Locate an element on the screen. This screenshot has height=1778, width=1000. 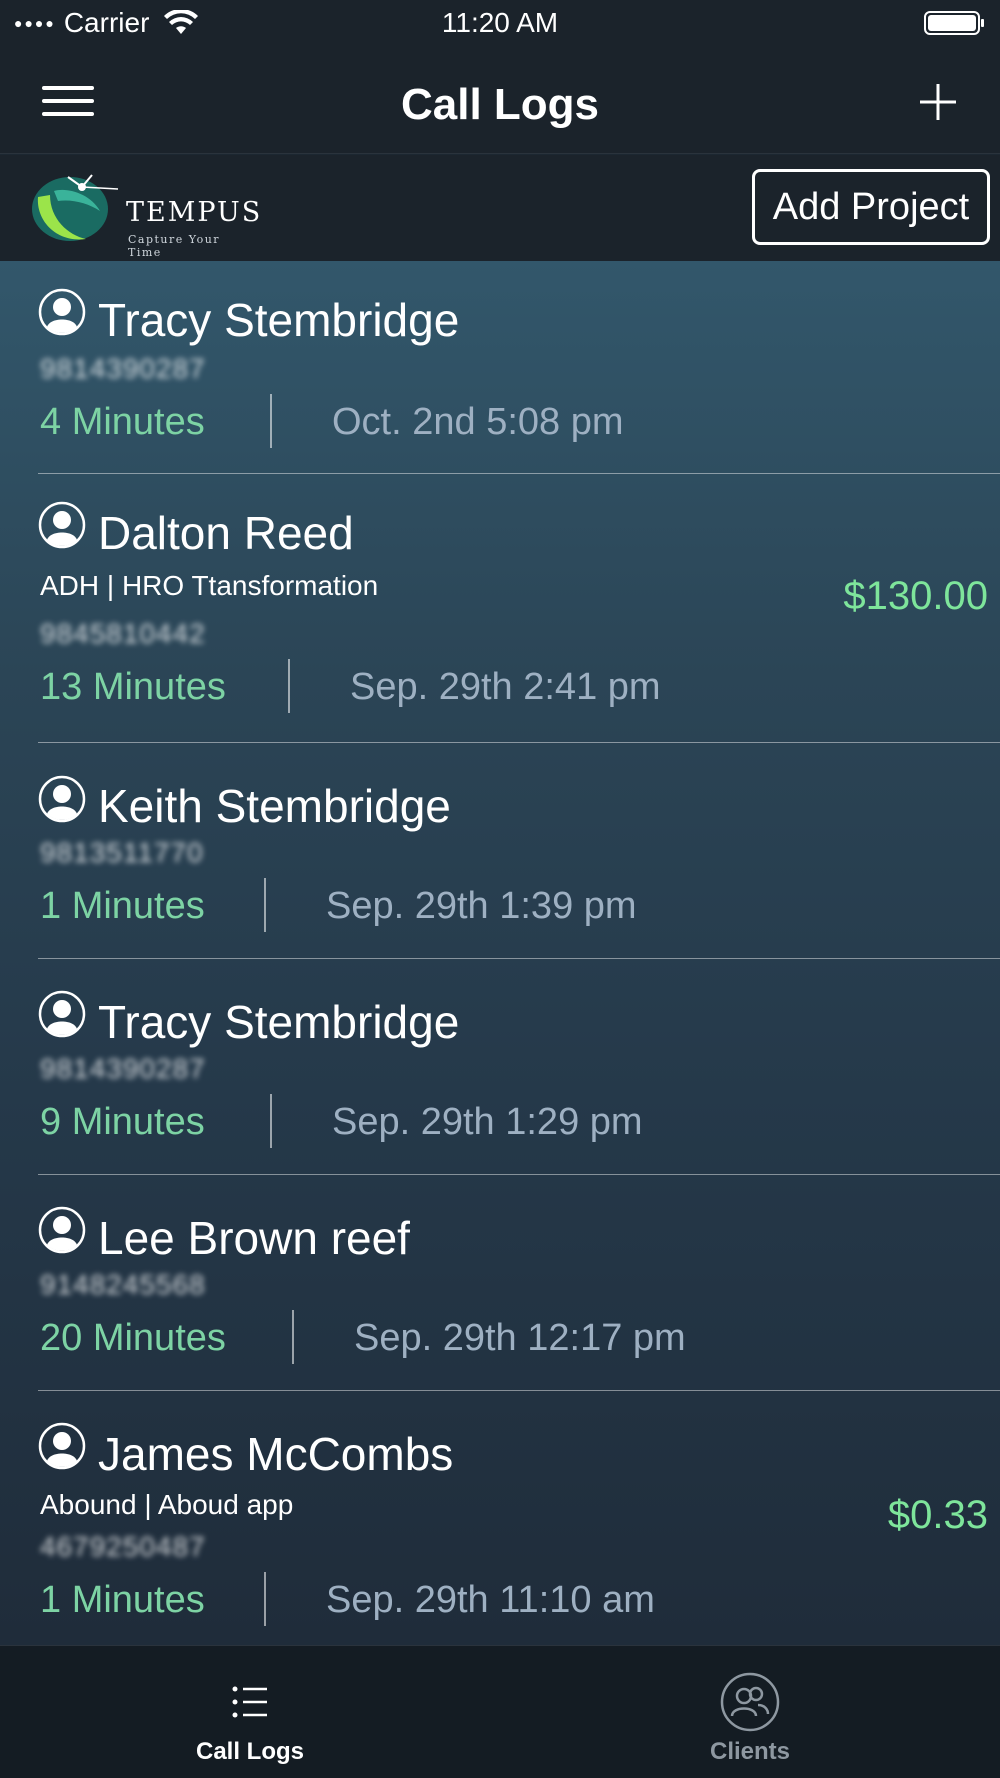
tab-clients: Clients is located at coordinates (750, 1712).